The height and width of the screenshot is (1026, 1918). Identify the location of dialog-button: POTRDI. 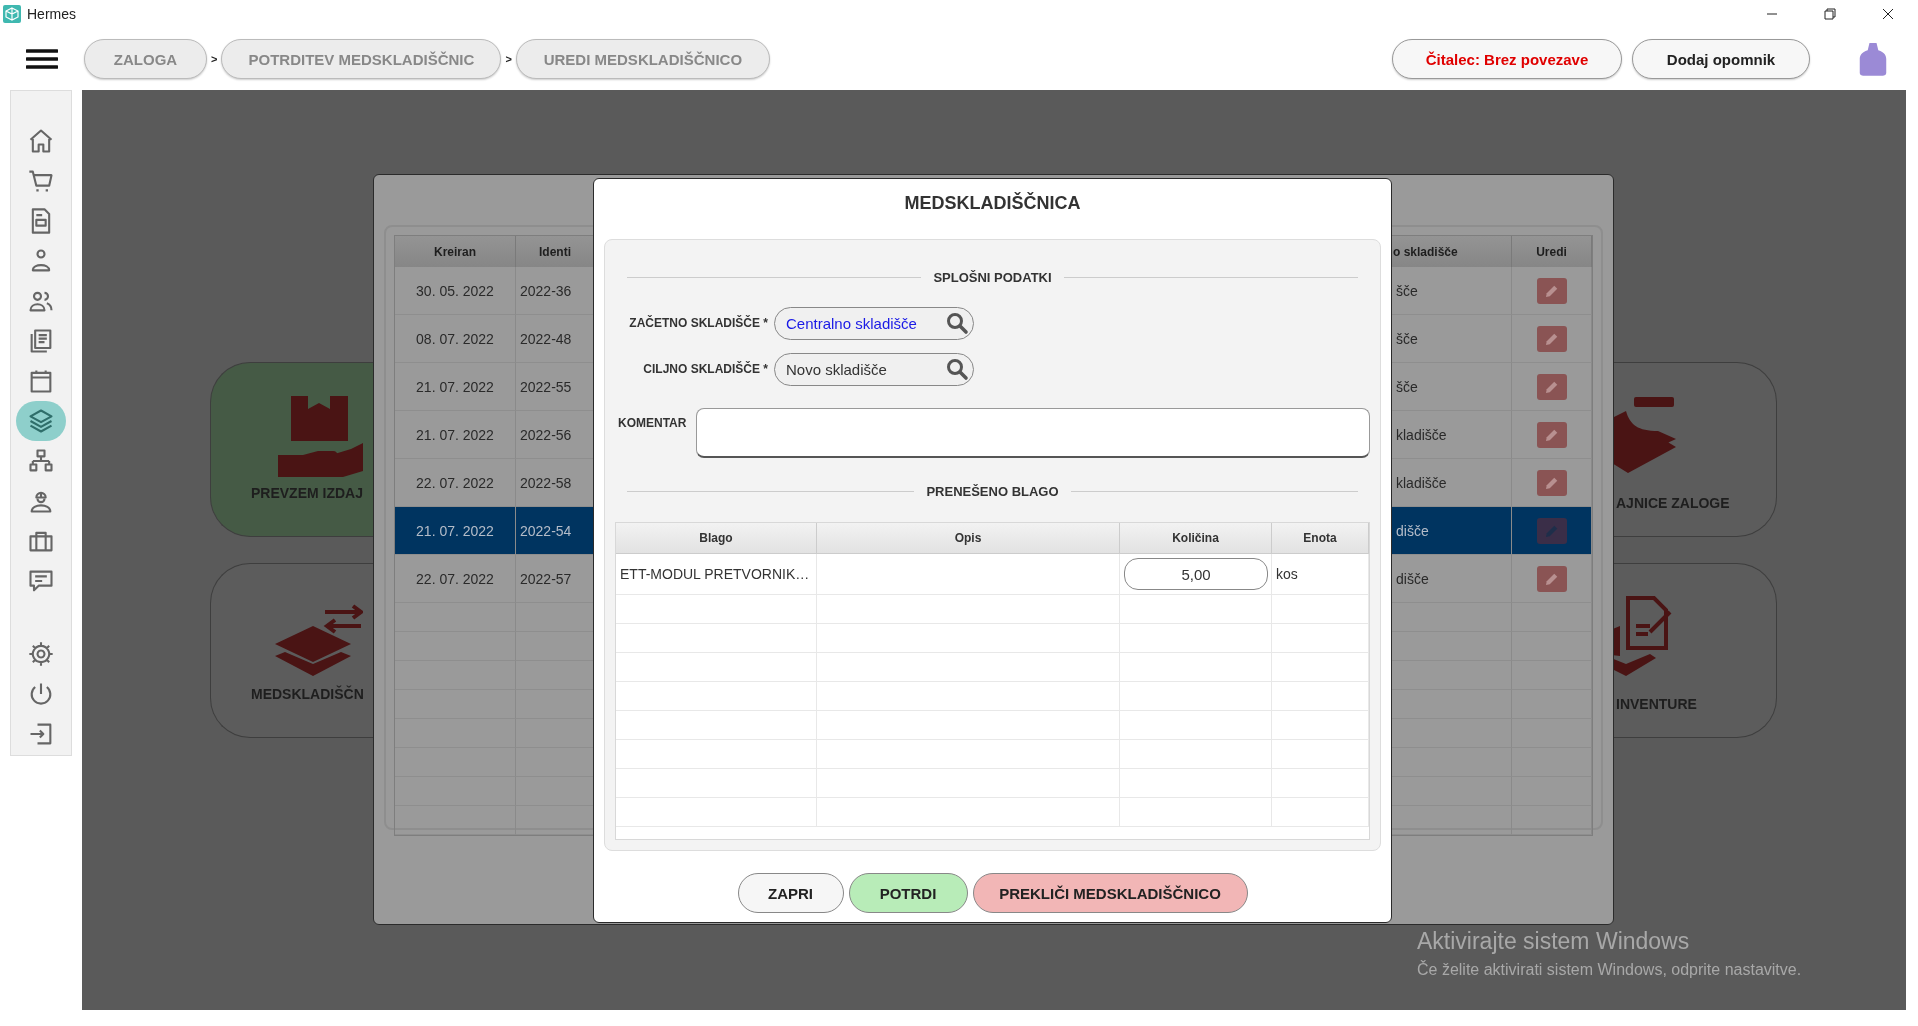
(908, 893).